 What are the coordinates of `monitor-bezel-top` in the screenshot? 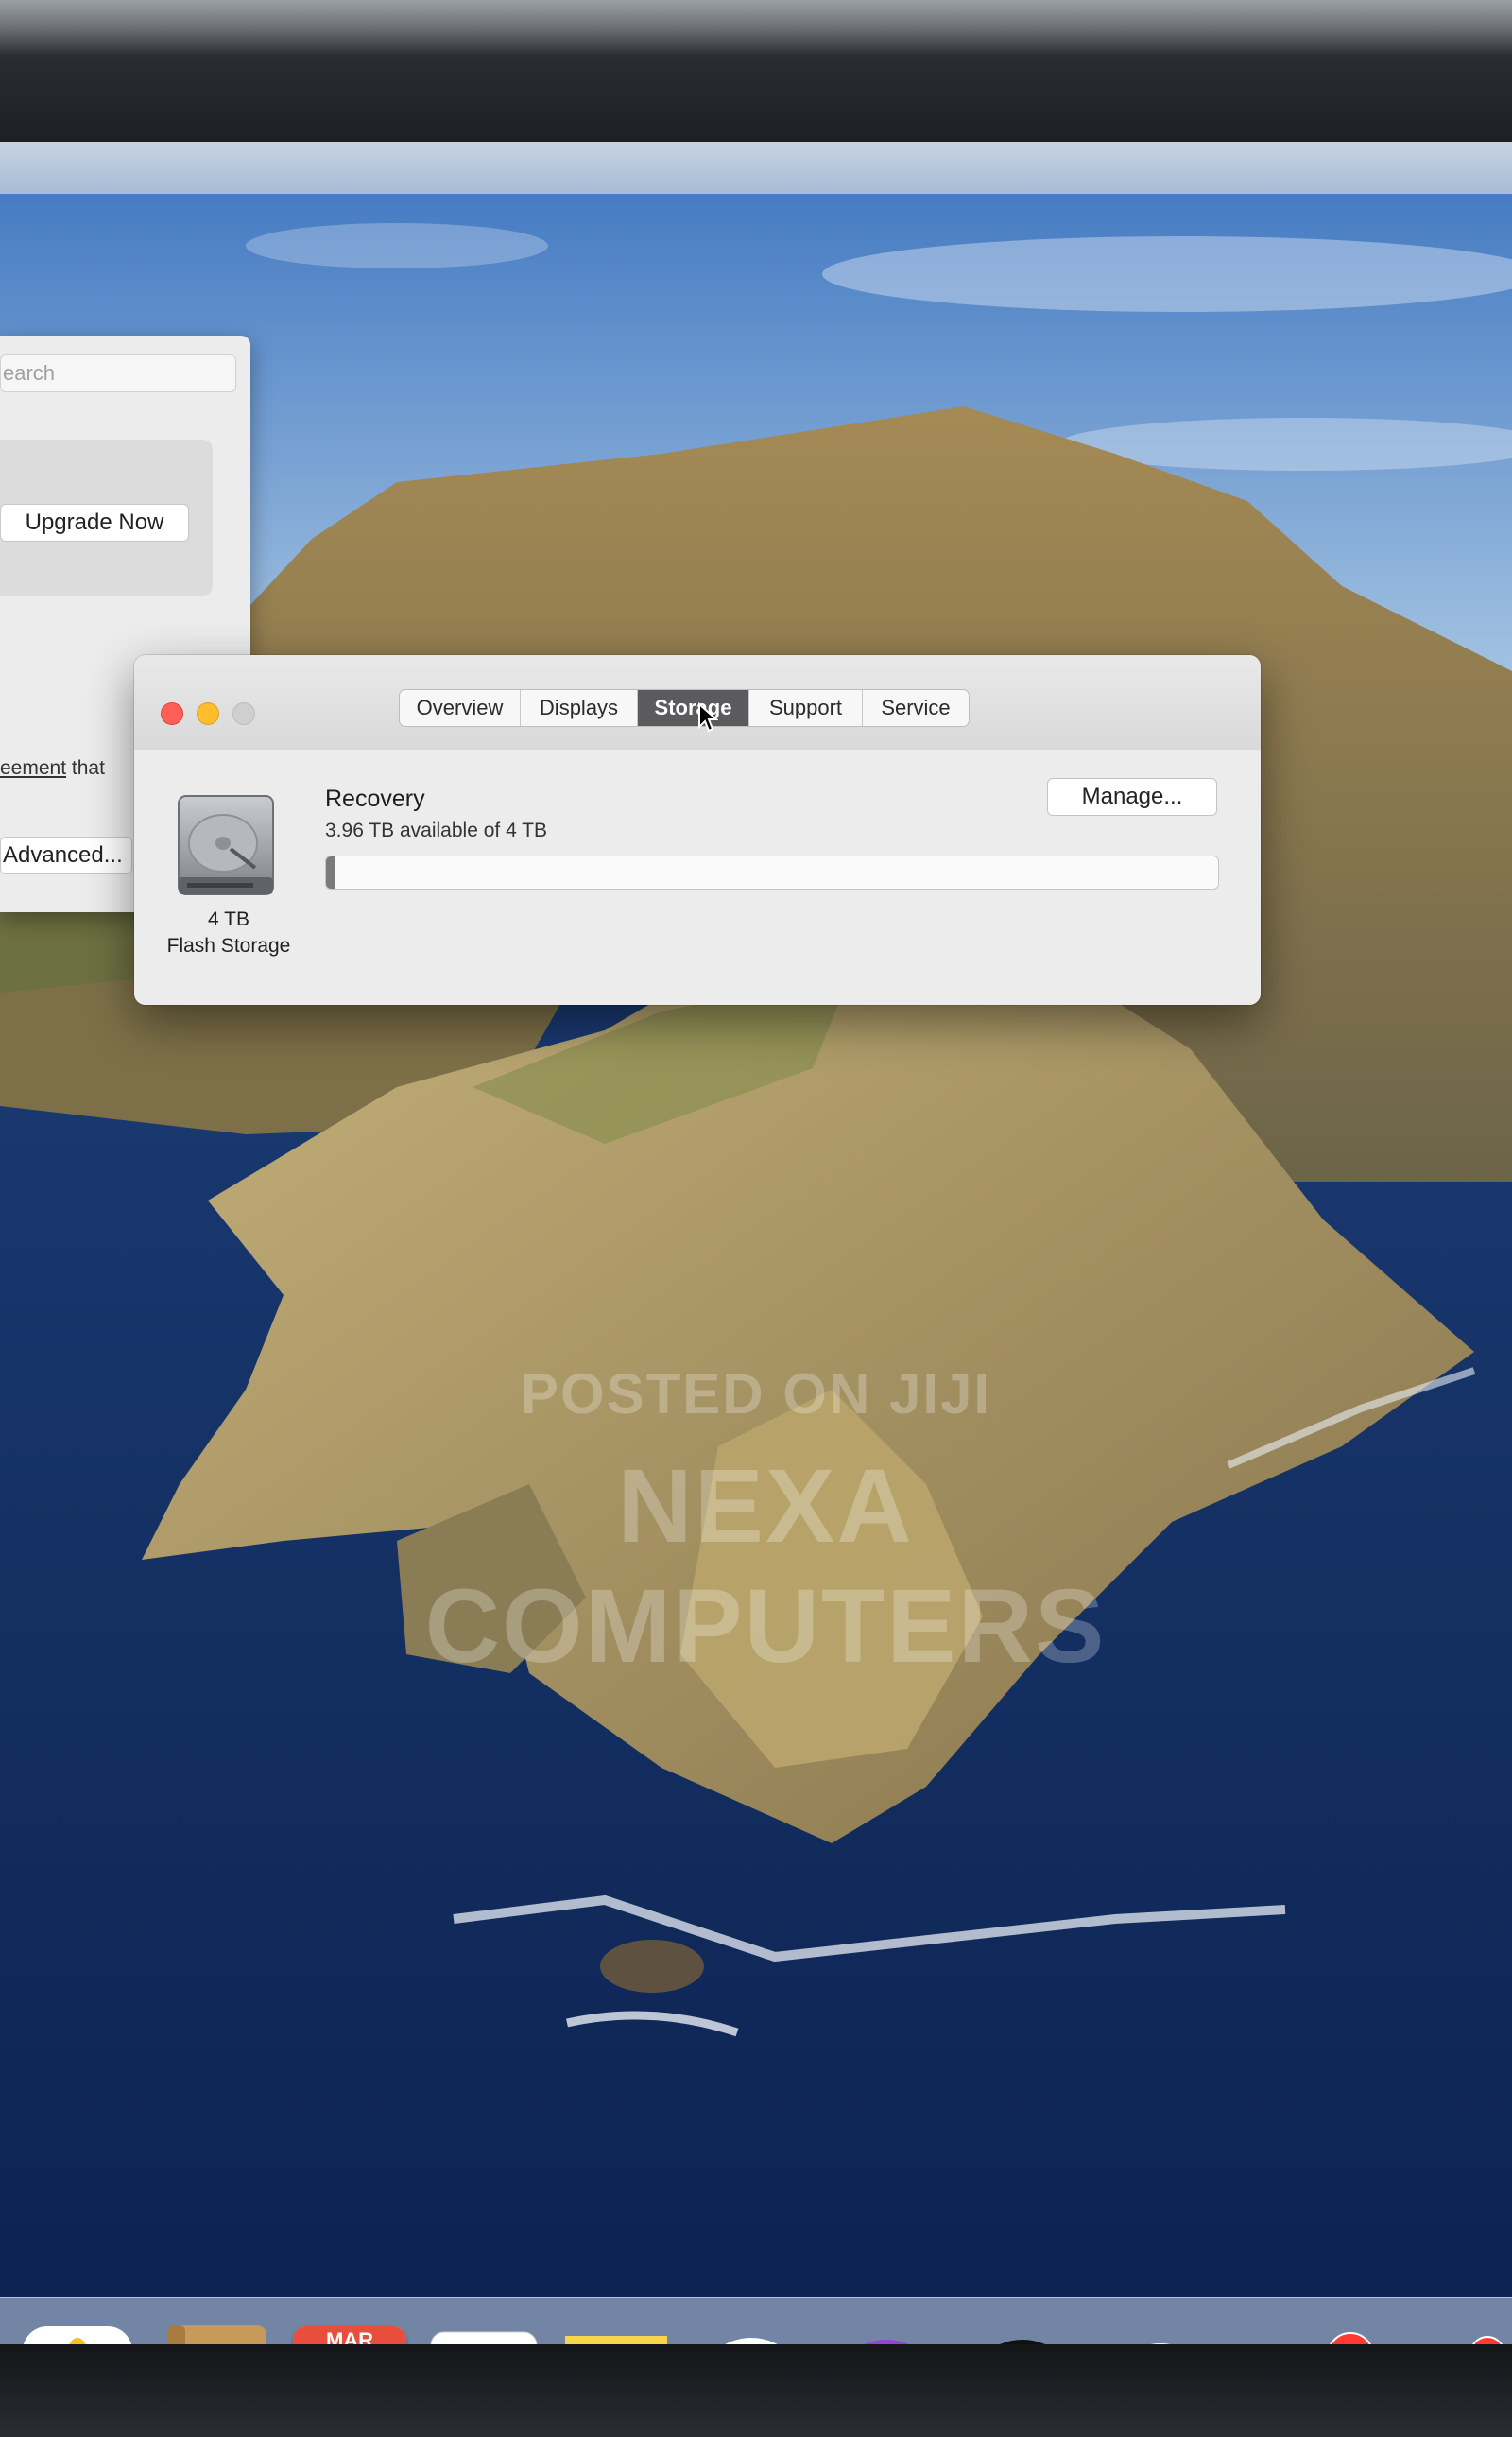 It's located at (756, 80).